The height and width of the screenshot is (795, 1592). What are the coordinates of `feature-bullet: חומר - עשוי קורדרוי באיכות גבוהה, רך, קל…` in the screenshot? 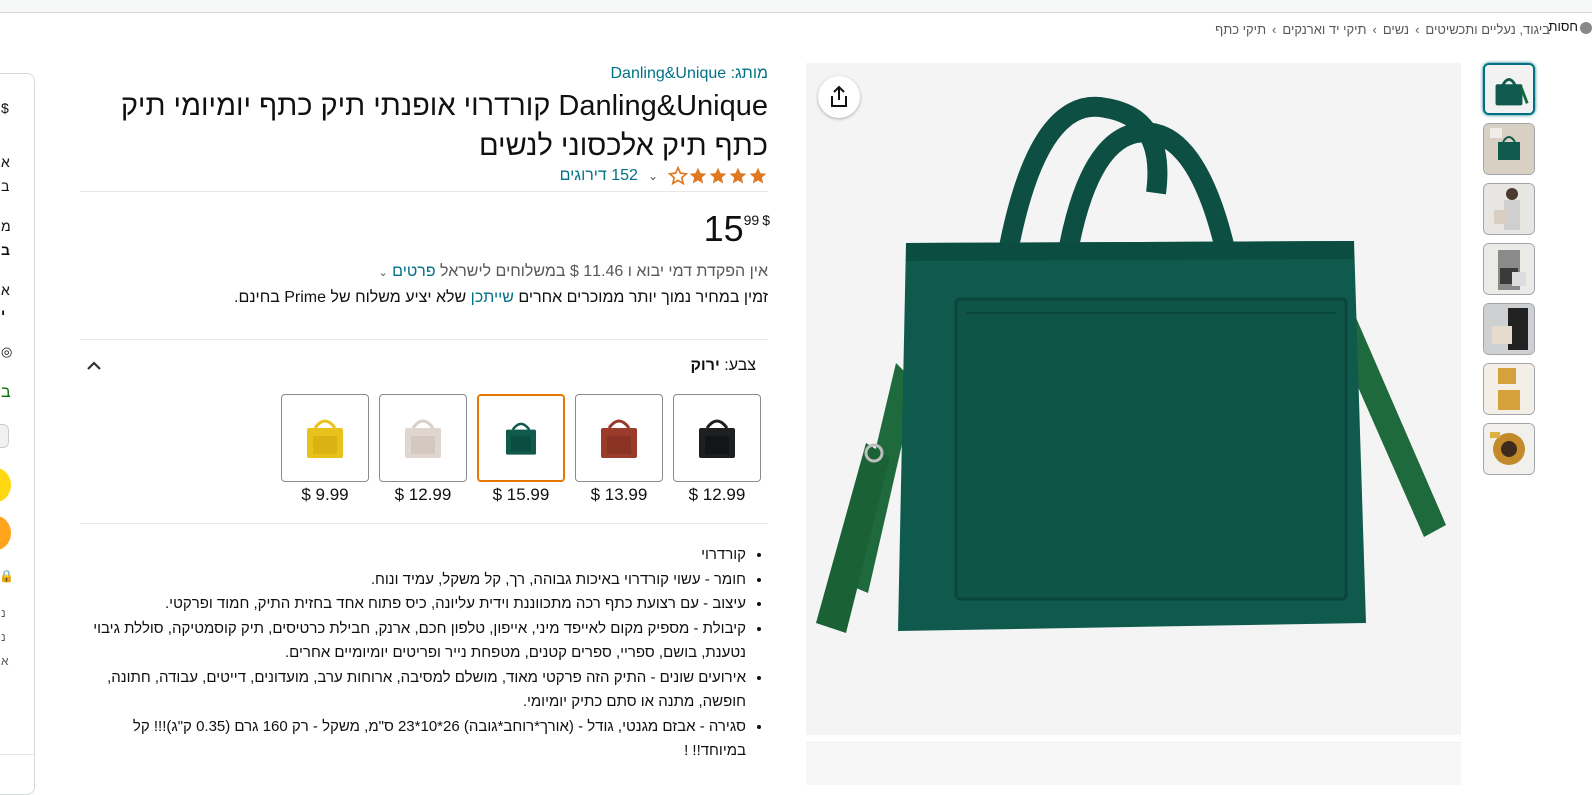 It's located at (413, 580).